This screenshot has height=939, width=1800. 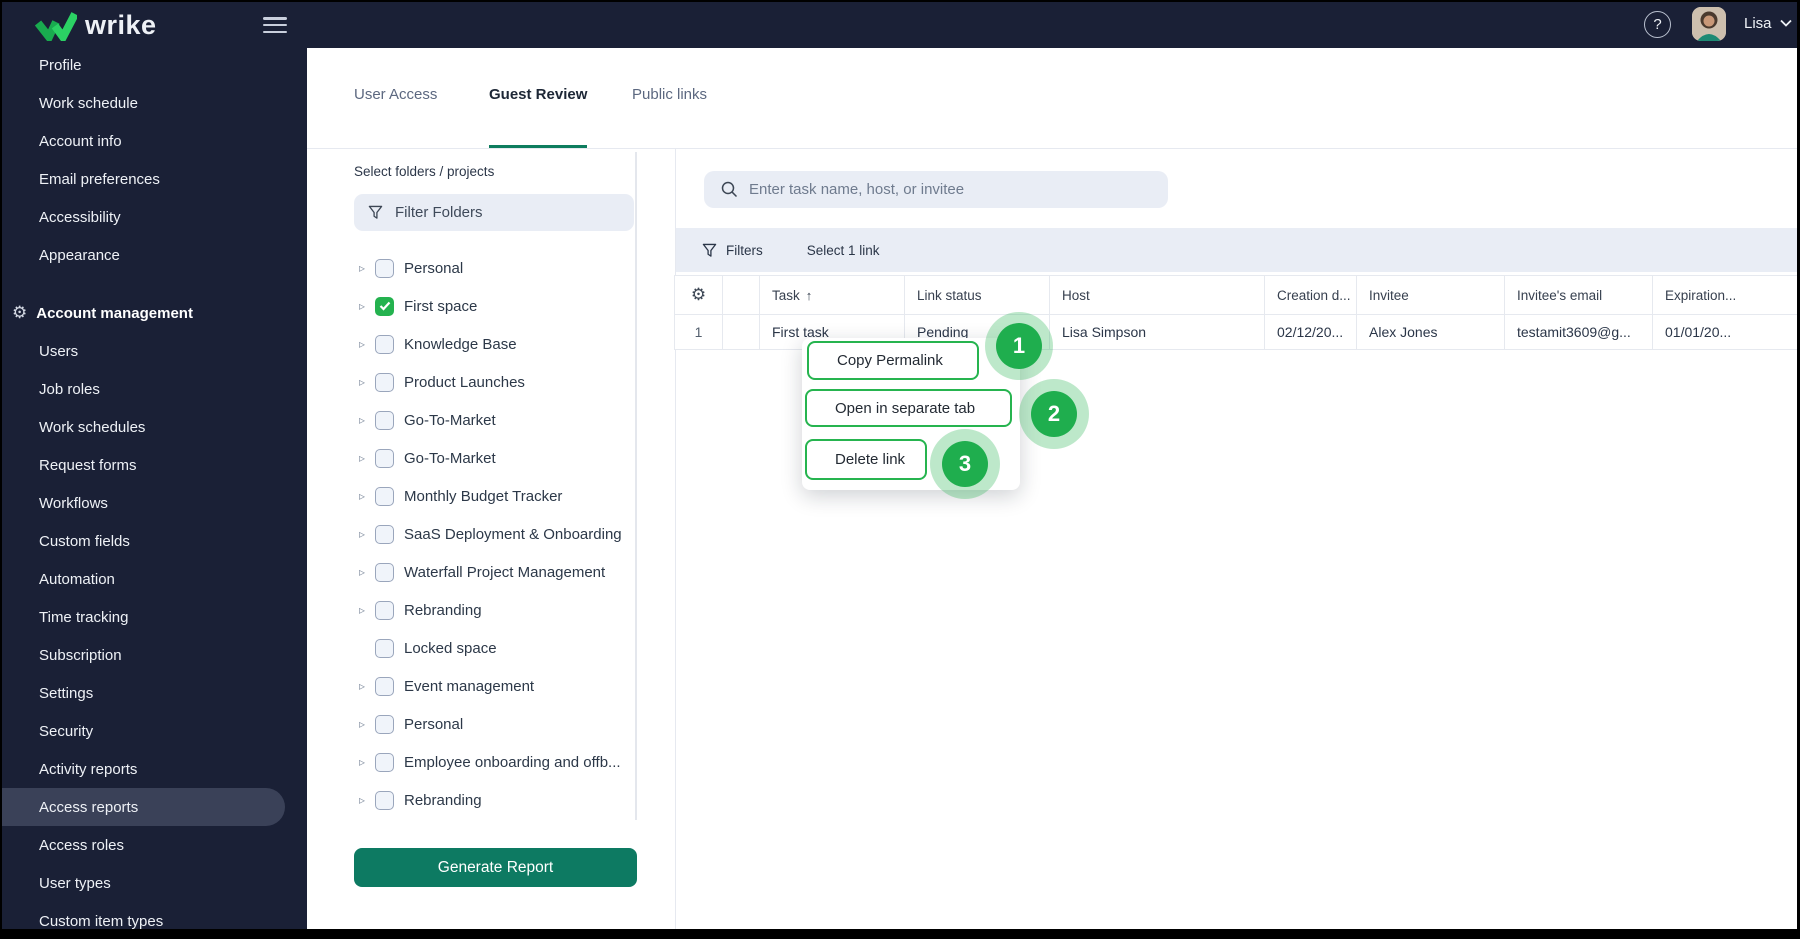 I want to click on tree-item-locked-space: ▹ Locked space, so click(x=472, y=648).